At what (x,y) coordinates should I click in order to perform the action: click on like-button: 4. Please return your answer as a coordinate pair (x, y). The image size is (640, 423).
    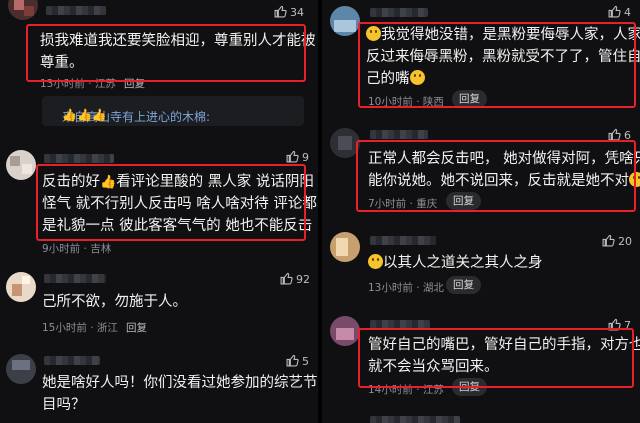
    Looking at the image, I should click on (619, 12).